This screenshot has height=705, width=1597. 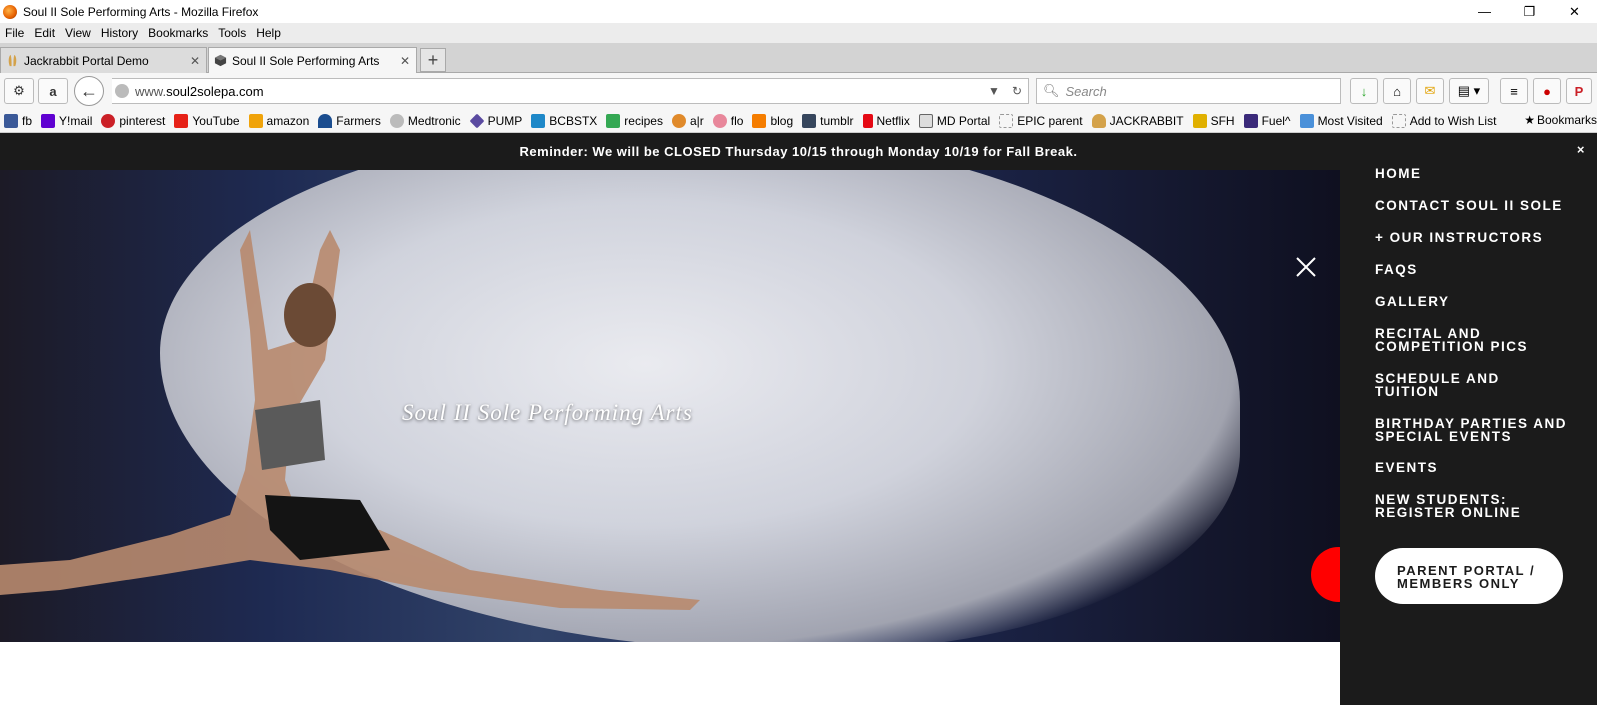 What do you see at coordinates (1477, 430) in the screenshot?
I see `nav-birthday-parties: BIRTHDAY PARTIES AND SPECIAL EVENTS` at bounding box center [1477, 430].